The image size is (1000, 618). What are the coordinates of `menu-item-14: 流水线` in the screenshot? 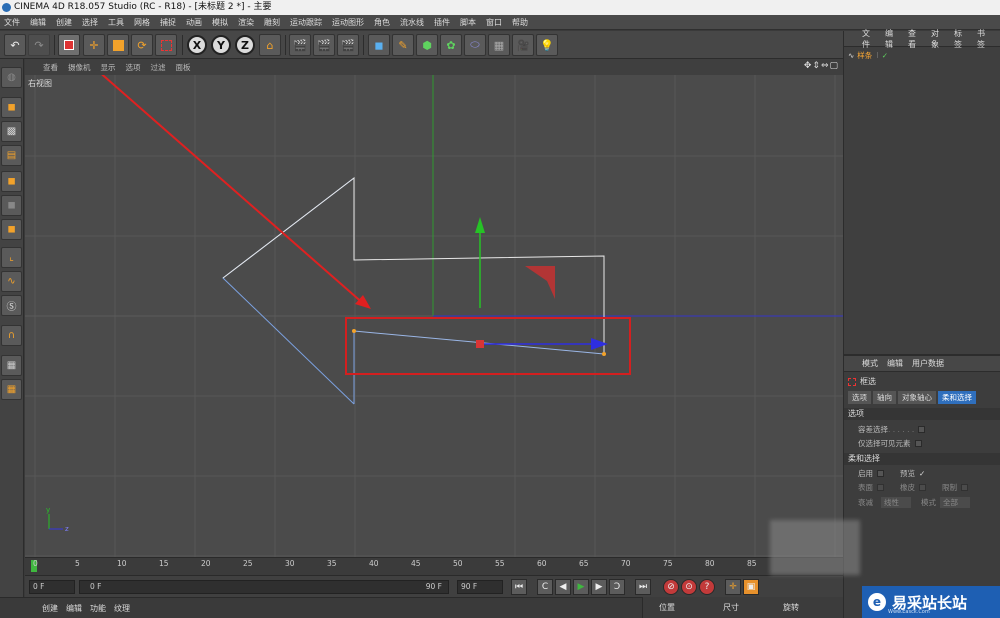 It's located at (412, 22).